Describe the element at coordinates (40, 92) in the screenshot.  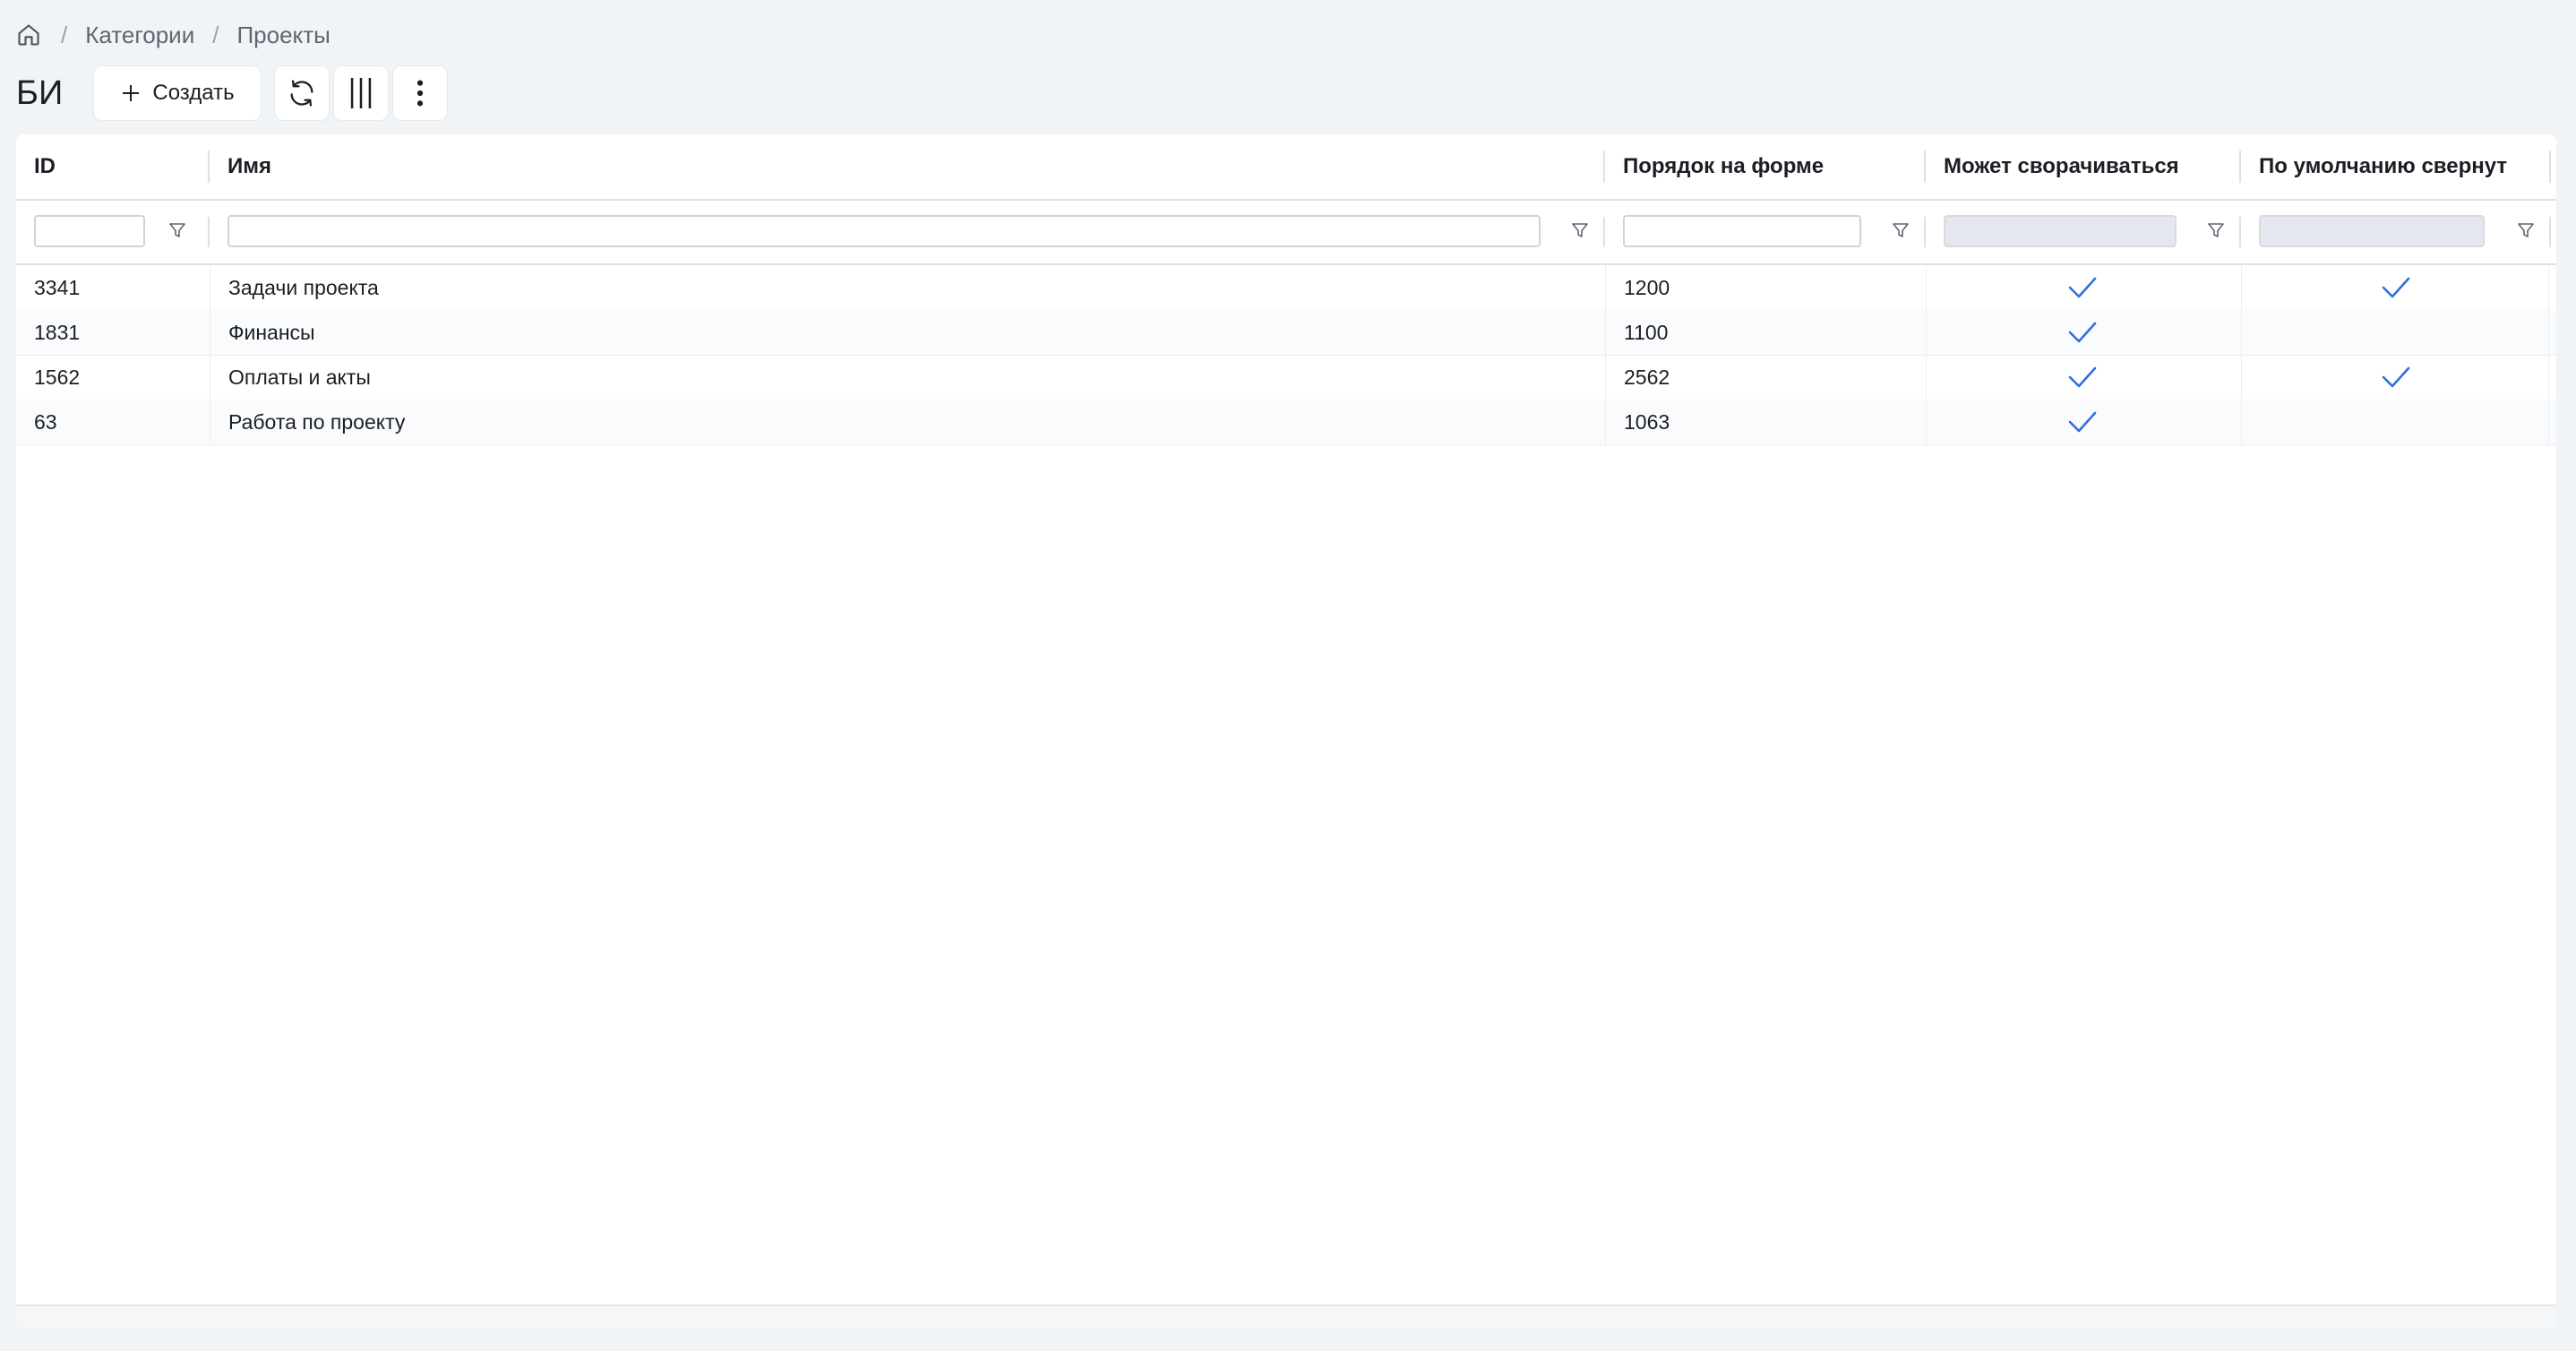
I see `page-title: БИ` at that location.